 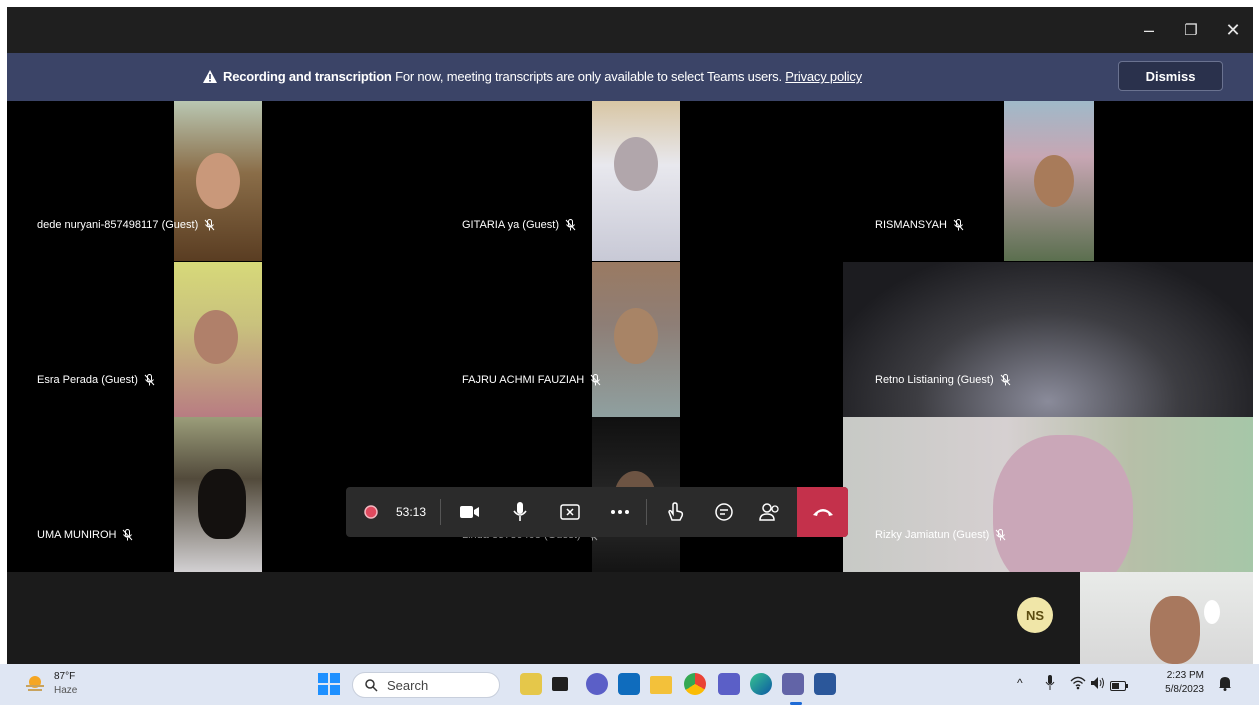 What do you see at coordinates (597, 512) in the screenshot?
I see `call-controls: 53:13` at bounding box center [597, 512].